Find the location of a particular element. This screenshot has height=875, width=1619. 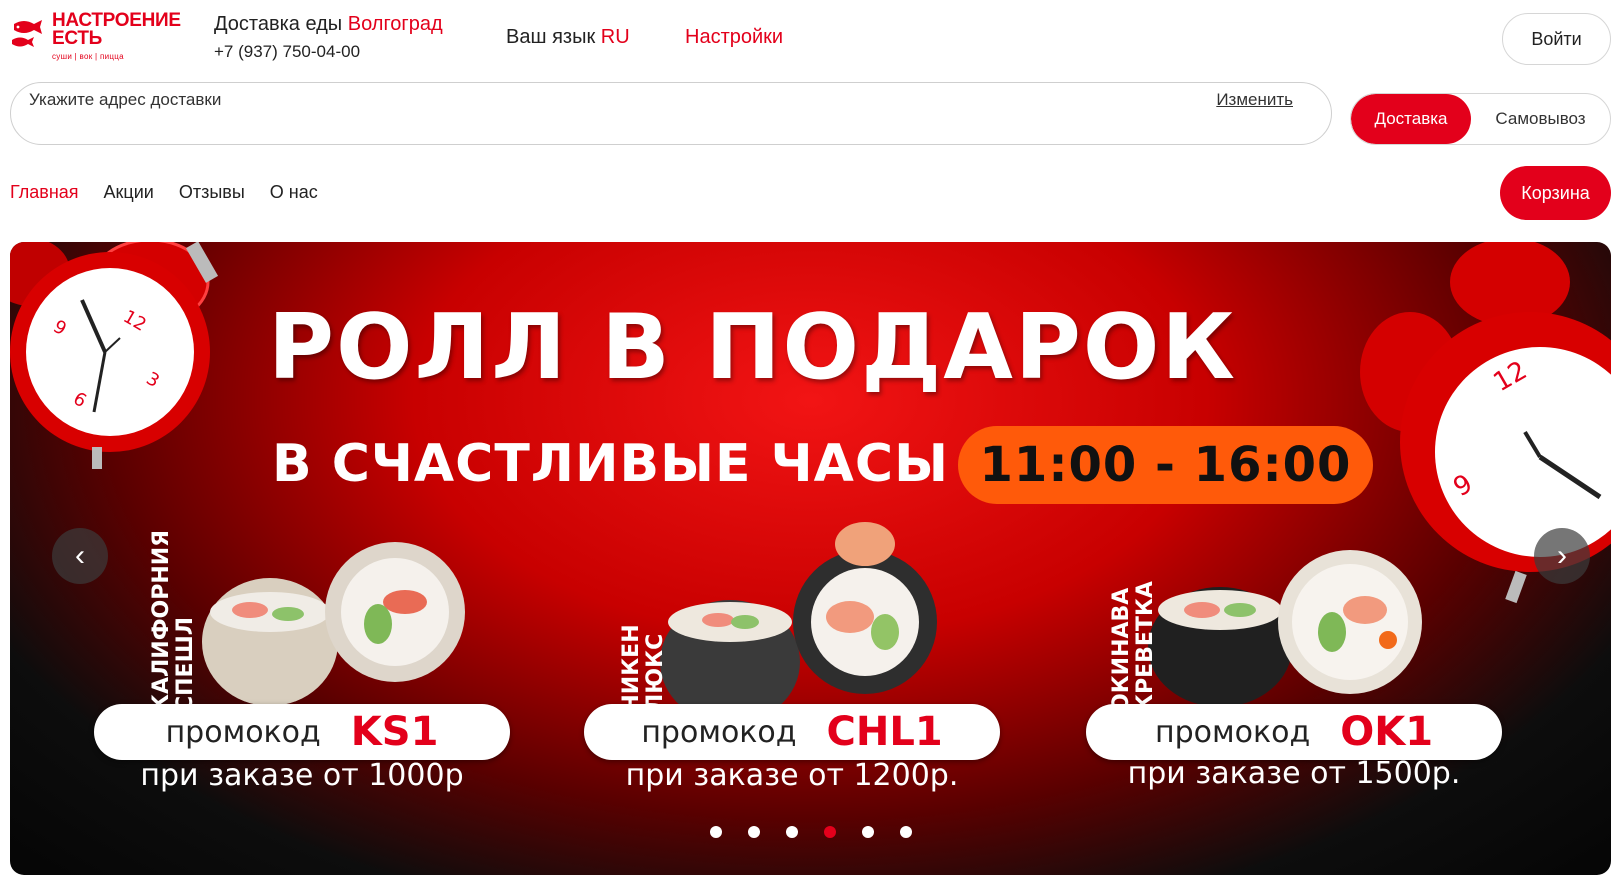

nav-item-about: О нас is located at coordinates (294, 192).